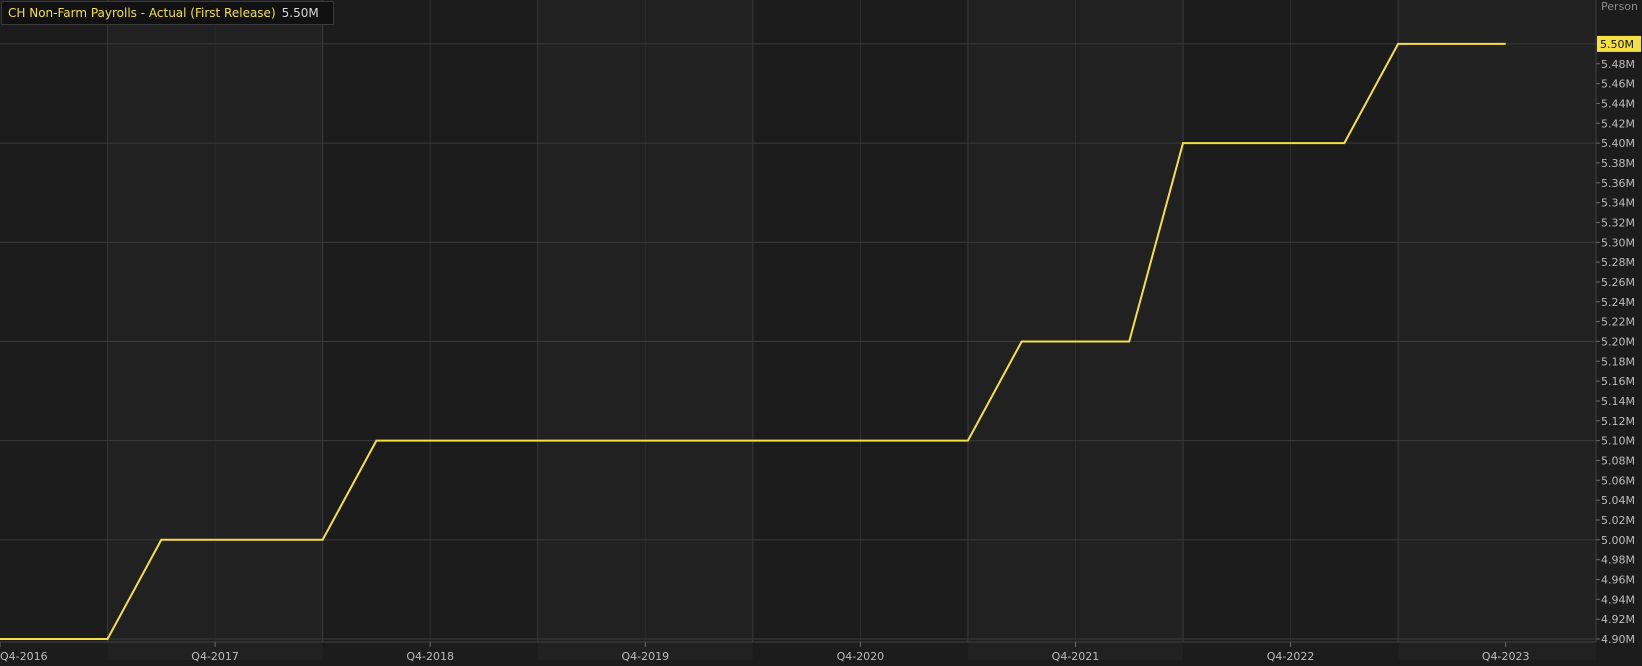  I want to click on x-tick-label: Q4-2016, so click(24, 656).